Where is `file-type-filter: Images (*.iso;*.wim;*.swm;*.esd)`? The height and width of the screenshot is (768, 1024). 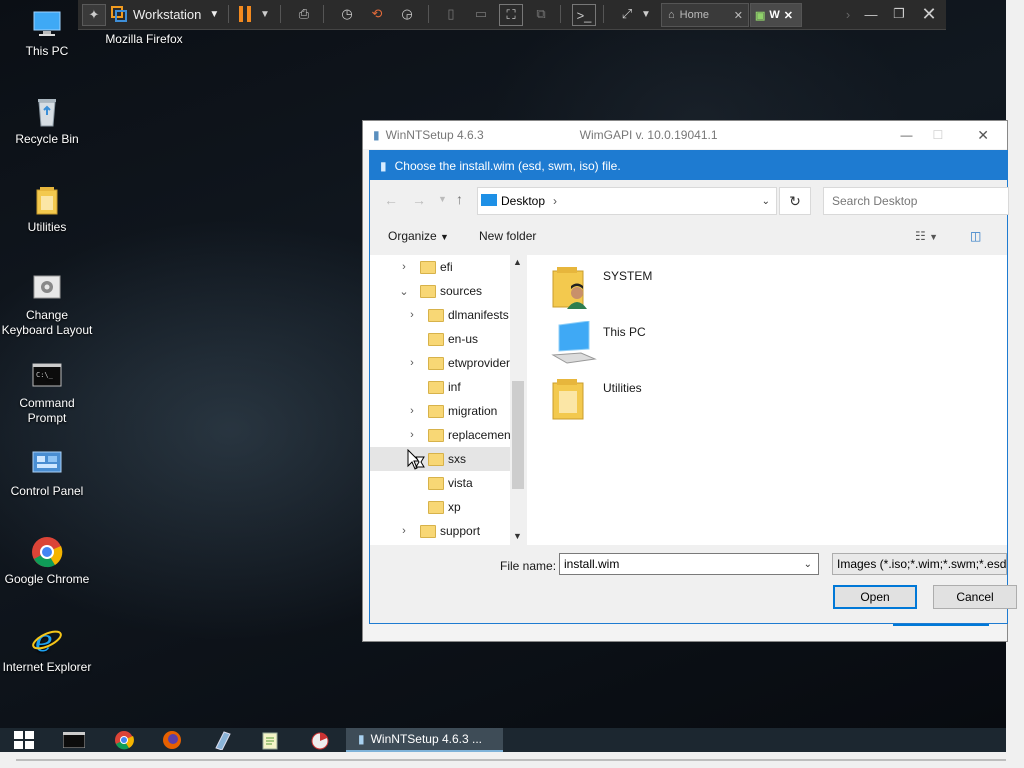 file-type-filter: Images (*.iso;*.wim;*.swm;*.esd) is located at coordinates (919, 564).